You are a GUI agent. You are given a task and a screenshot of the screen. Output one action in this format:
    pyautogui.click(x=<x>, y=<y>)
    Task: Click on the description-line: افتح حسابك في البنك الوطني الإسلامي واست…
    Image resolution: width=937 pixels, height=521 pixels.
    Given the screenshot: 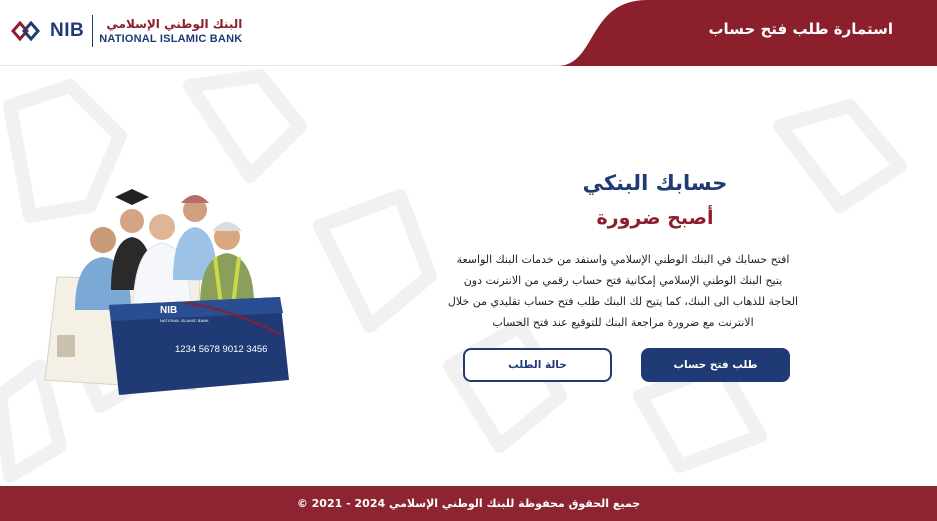 What is the action you would take?
    pyautogui.click(x=623, y=259)
    